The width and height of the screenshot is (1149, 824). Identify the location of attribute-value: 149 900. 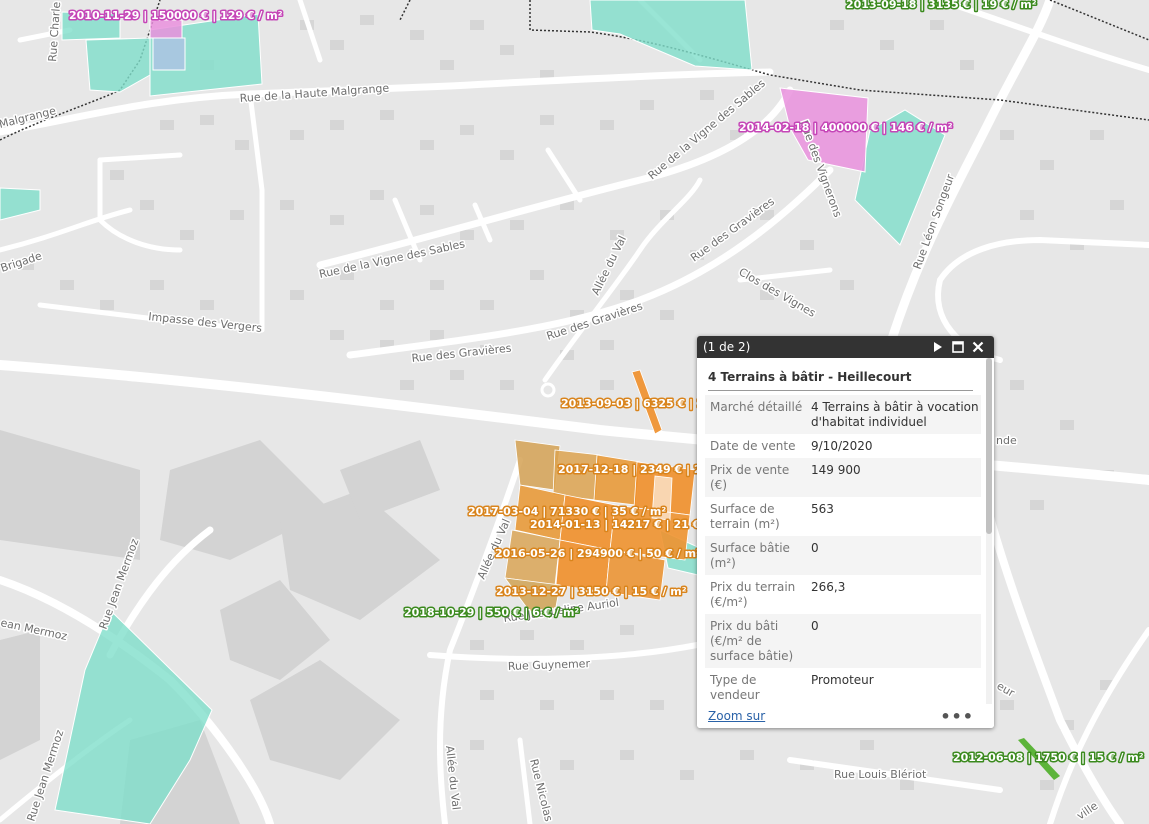
(893, 477).